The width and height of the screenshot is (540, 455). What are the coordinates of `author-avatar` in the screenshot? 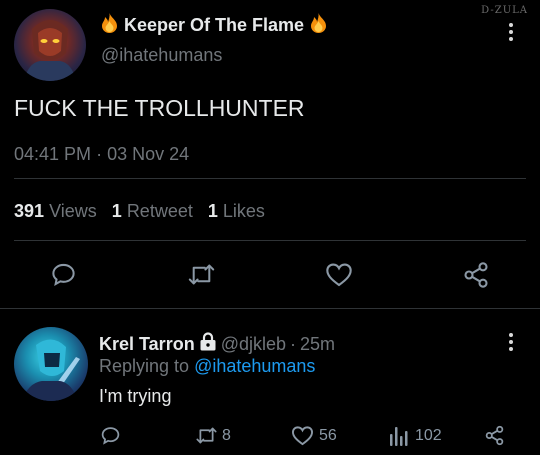 It's located at (50, 45).